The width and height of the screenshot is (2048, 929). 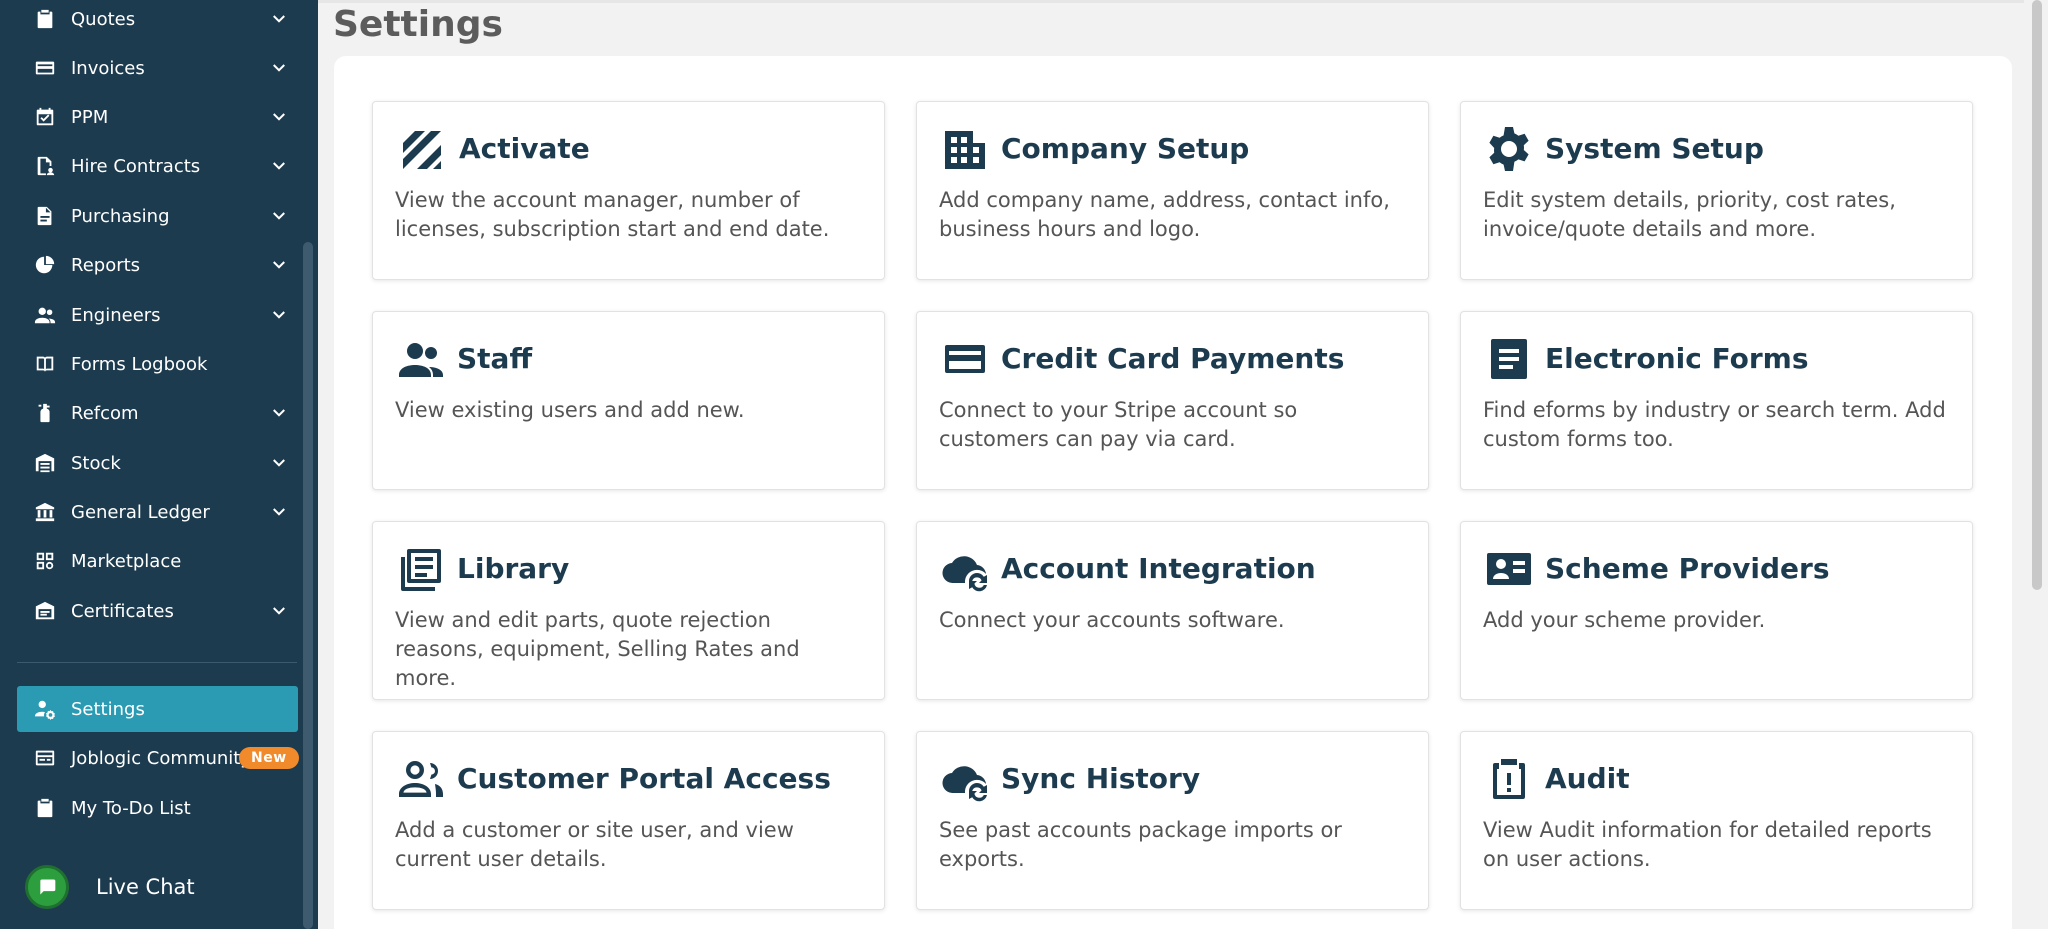 I want to click on sidebar-item-label: Quotes, so click(x=103, y=19).